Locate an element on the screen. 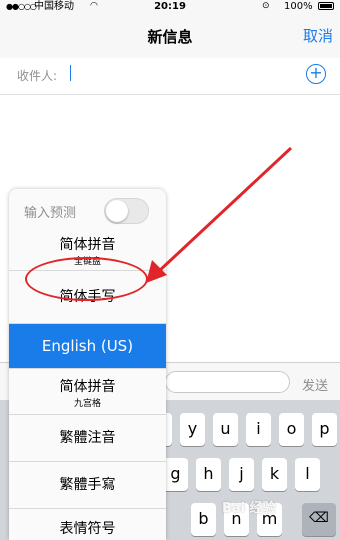 The height and width of the screenshot is (540, 340). key-p: p is located at coordinates (324, 429).